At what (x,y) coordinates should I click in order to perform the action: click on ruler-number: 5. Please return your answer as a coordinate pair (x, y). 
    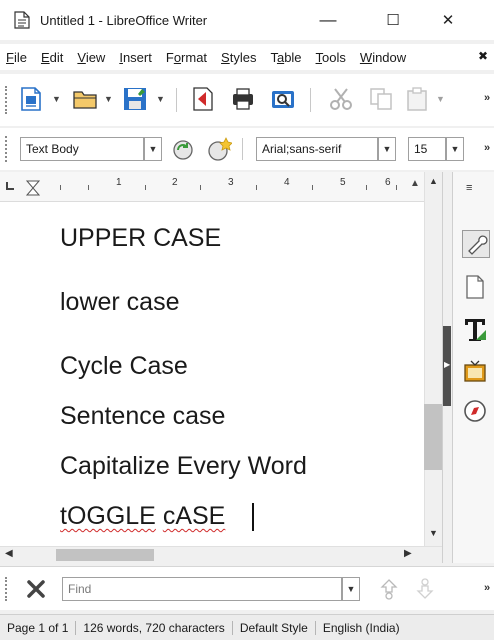
    Looking at the image, I should click on (343, 182).